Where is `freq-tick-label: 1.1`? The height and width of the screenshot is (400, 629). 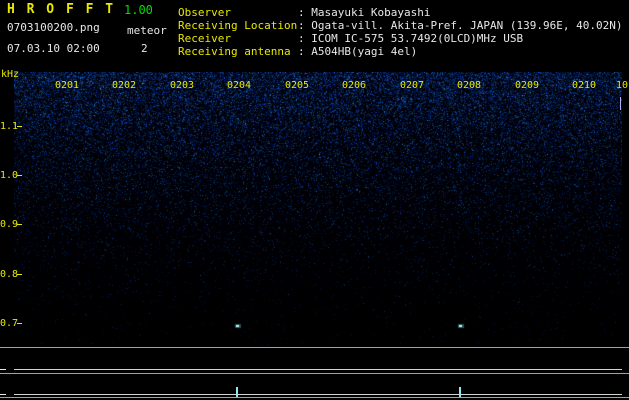 freq-tick-label: 1.1 is located at coordinates (9, 126).